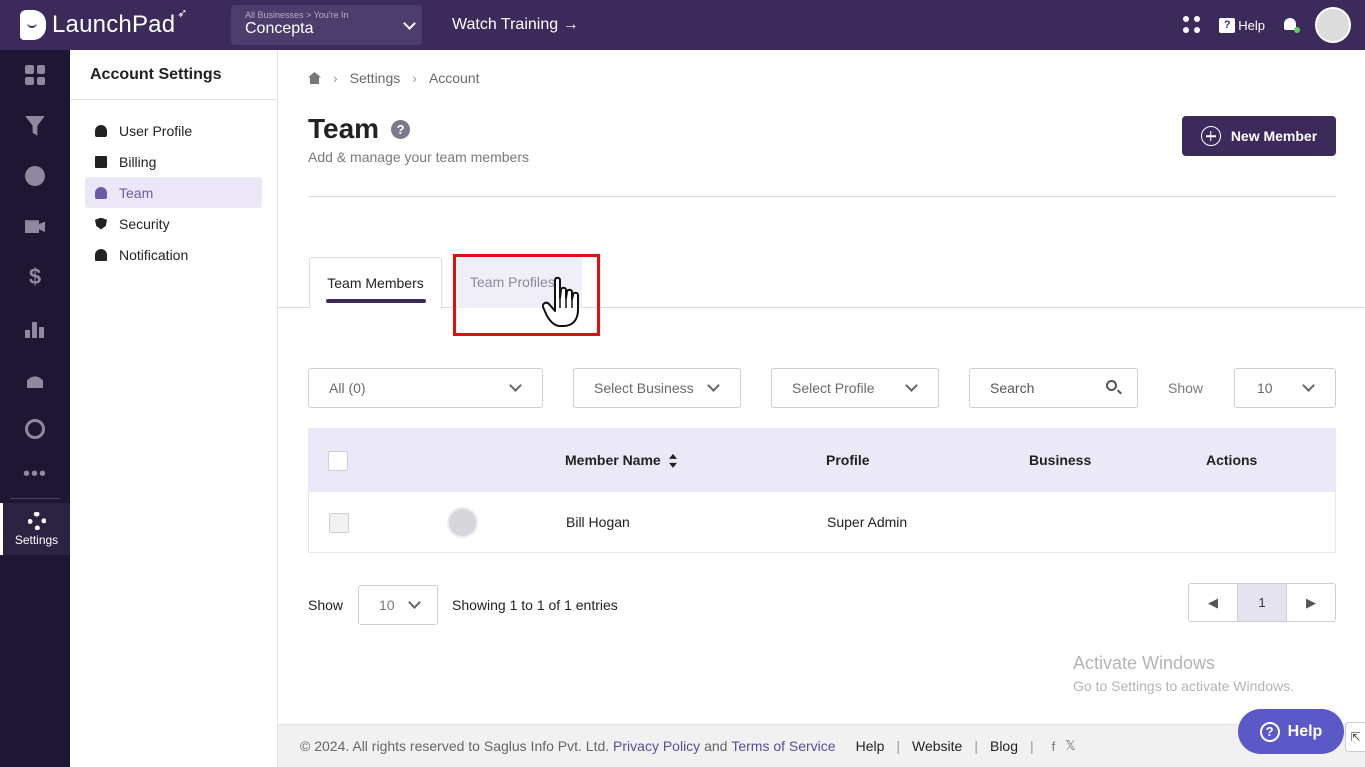 Image resolution: width=1365 pixels, height=767 pixels. What do you see at coordinates (454, 78) in the screenshot?
I see `breadcrumb-account: Account` at bounding box center [454, 78].